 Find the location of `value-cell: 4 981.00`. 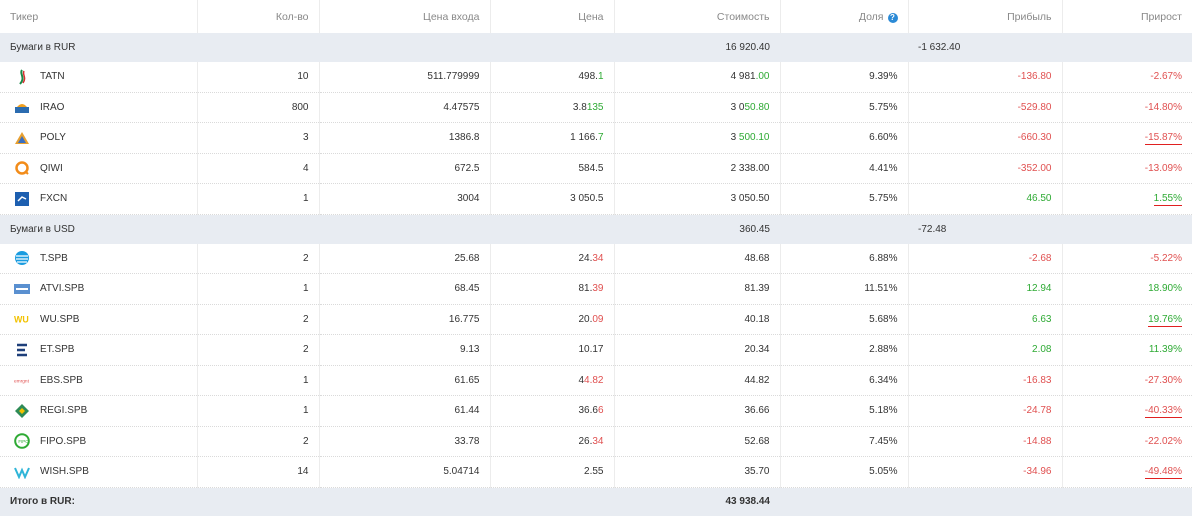

value-cell: 4 981.00 is located at coordinates (697, 77).